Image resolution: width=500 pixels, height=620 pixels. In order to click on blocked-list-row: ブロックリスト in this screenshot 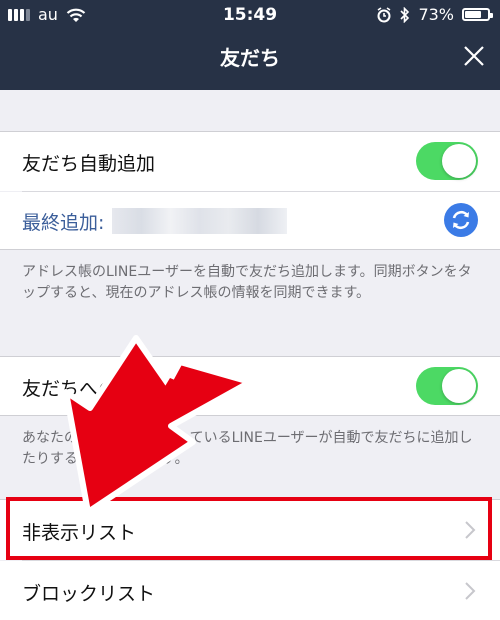, I will do `click(250, 590)`.